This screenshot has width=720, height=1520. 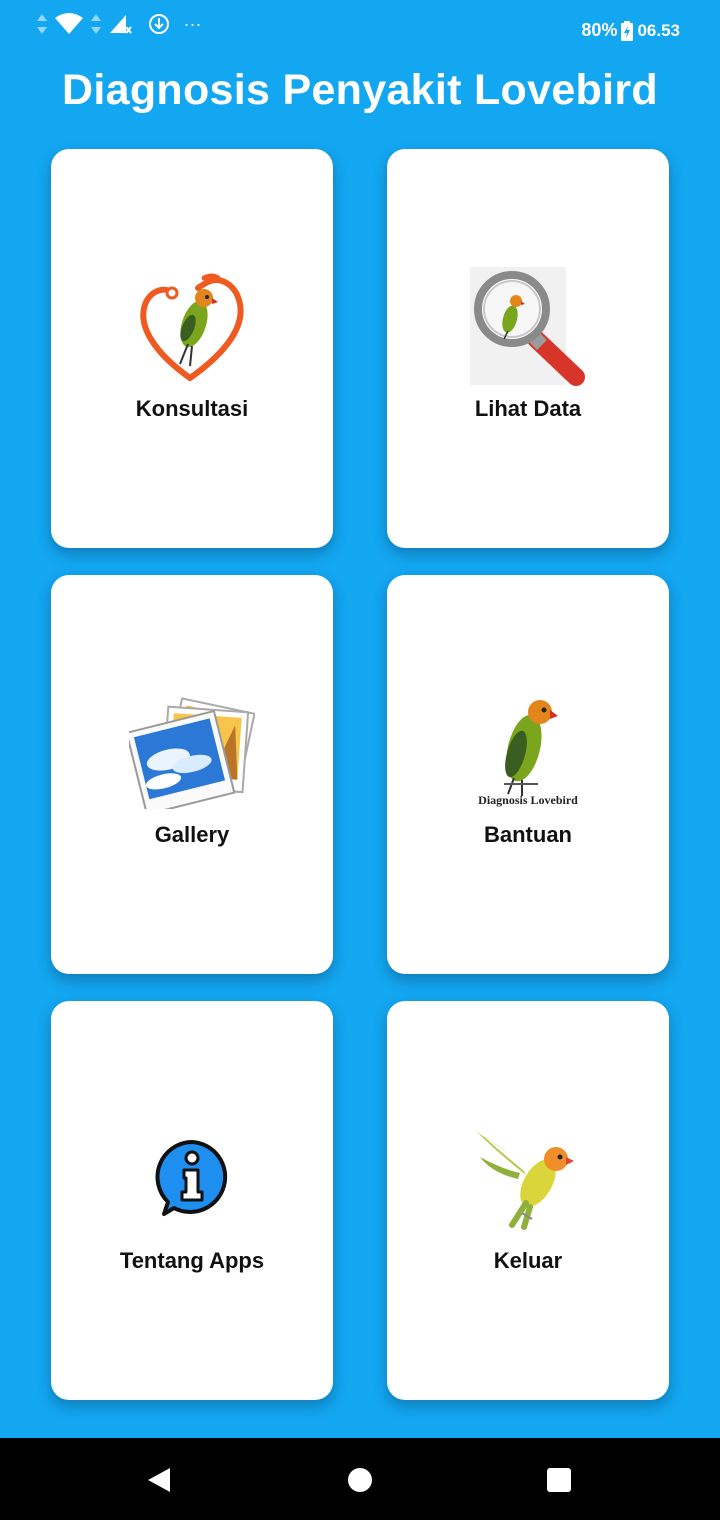 I want to click on home-circle-icon, so click(x=360, y=1480).